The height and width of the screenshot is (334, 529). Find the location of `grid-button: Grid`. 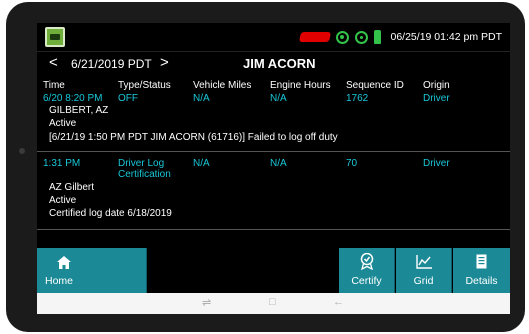

grid-button: Grid is located at coordinates (424, 270).